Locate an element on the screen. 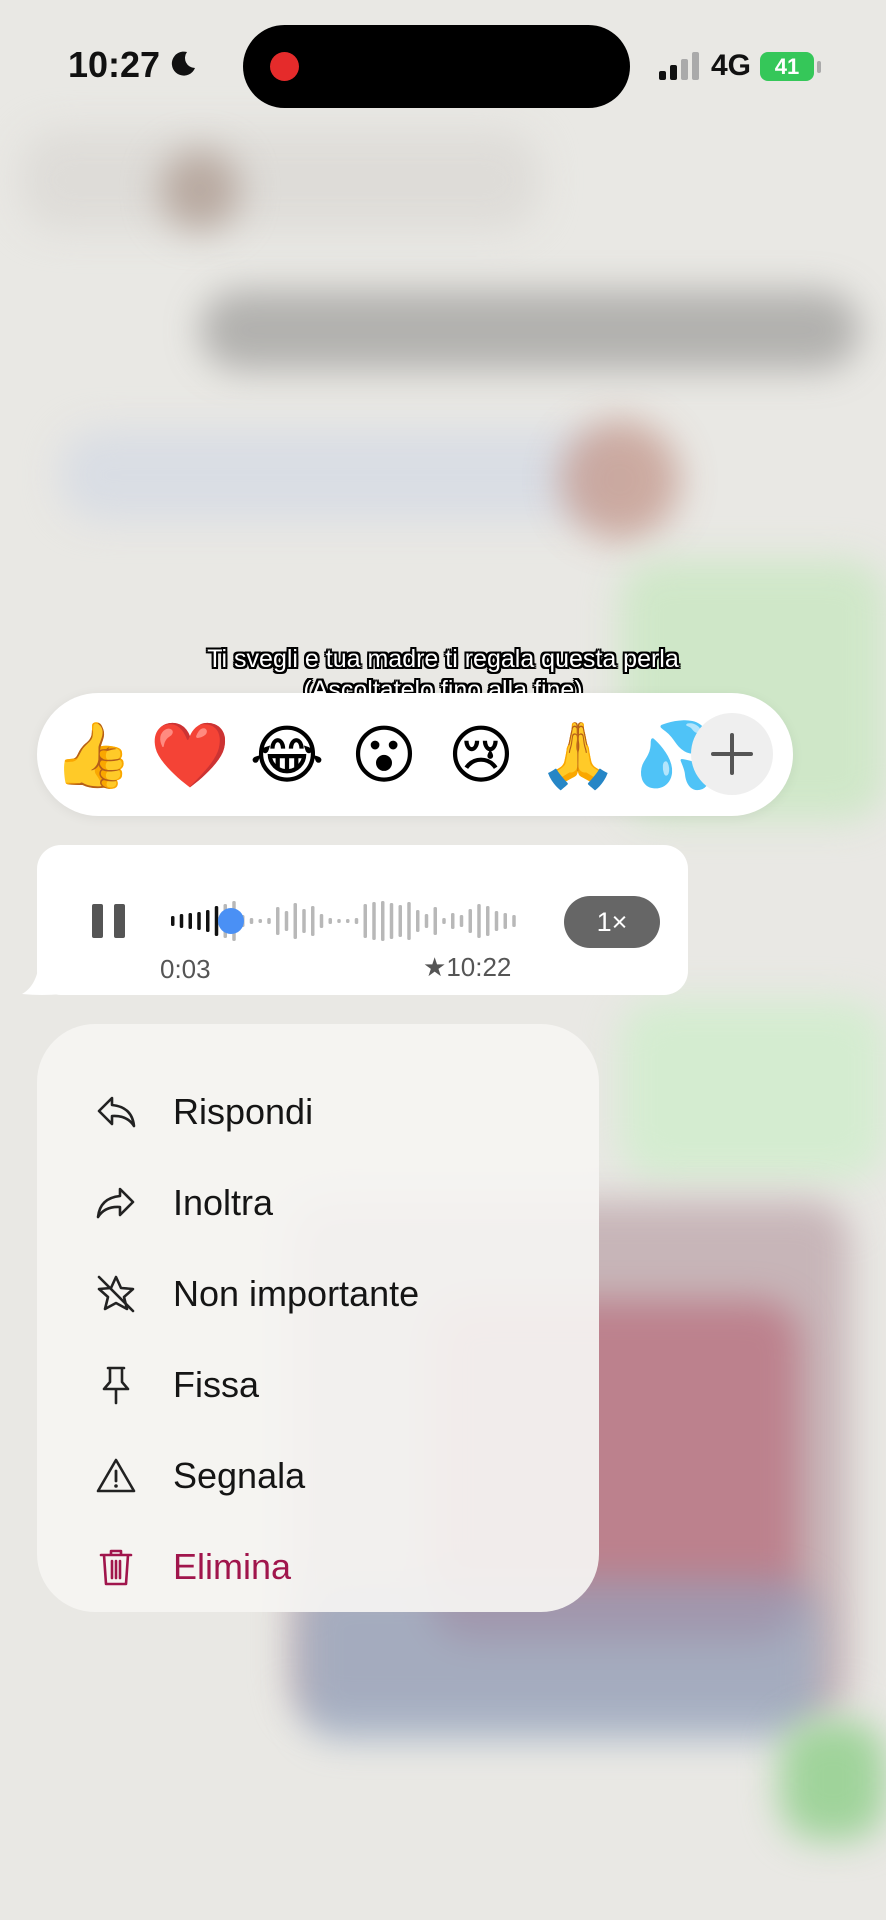 The height and width of the screenshot is (1920, 886). menu-item-reply: Rispondi is located at coordinates (318, 1111).